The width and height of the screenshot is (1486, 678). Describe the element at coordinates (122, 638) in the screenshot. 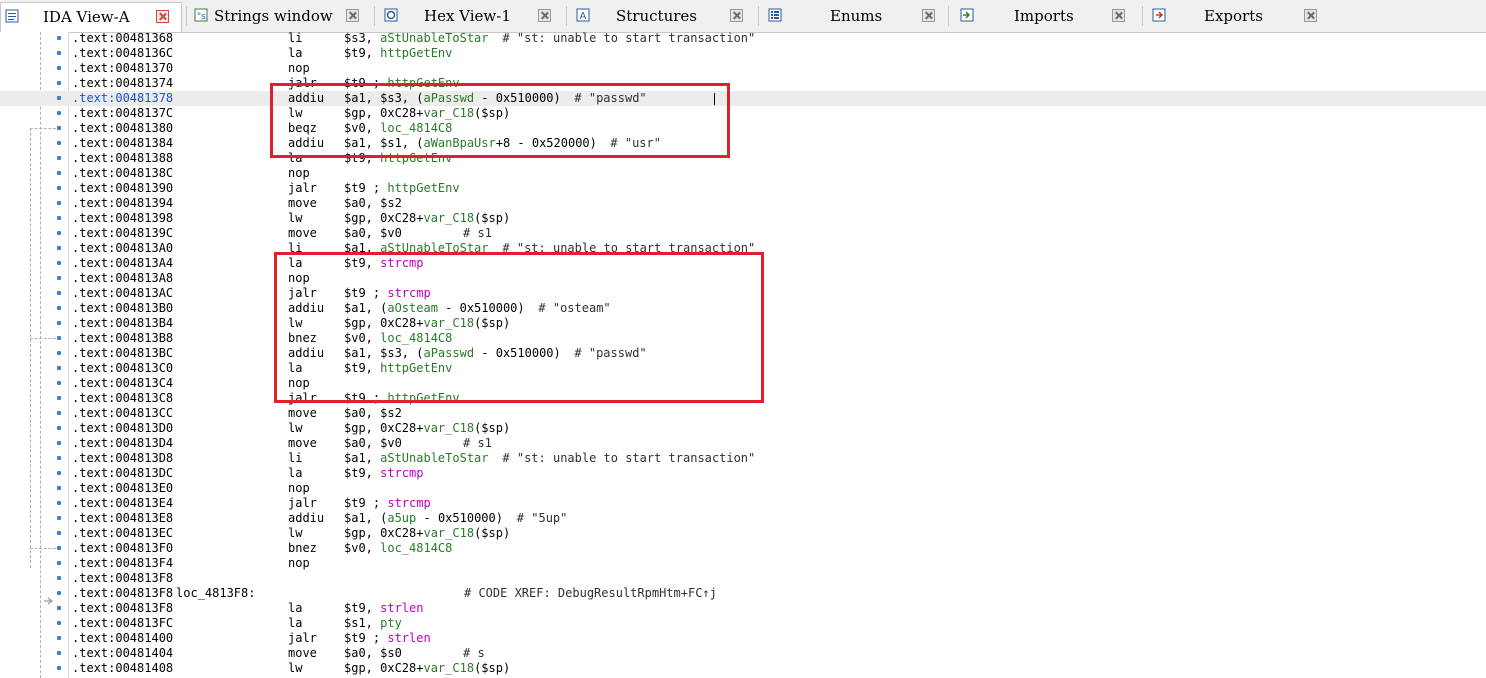

I see `line-address: .text:00481400` at that location.